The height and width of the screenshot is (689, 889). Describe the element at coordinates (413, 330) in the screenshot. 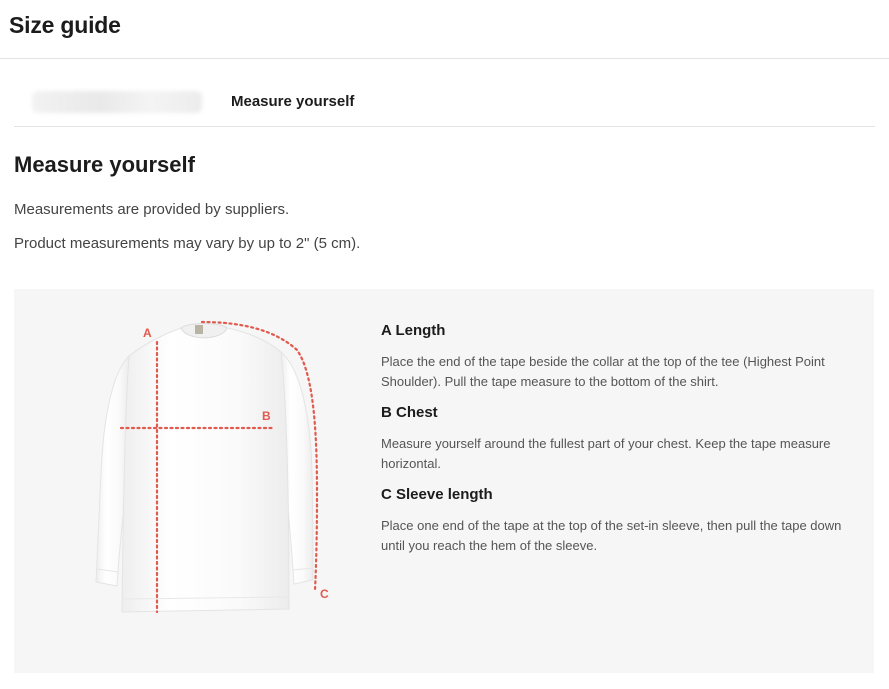

I see `measurement-title: A Length` at that location.